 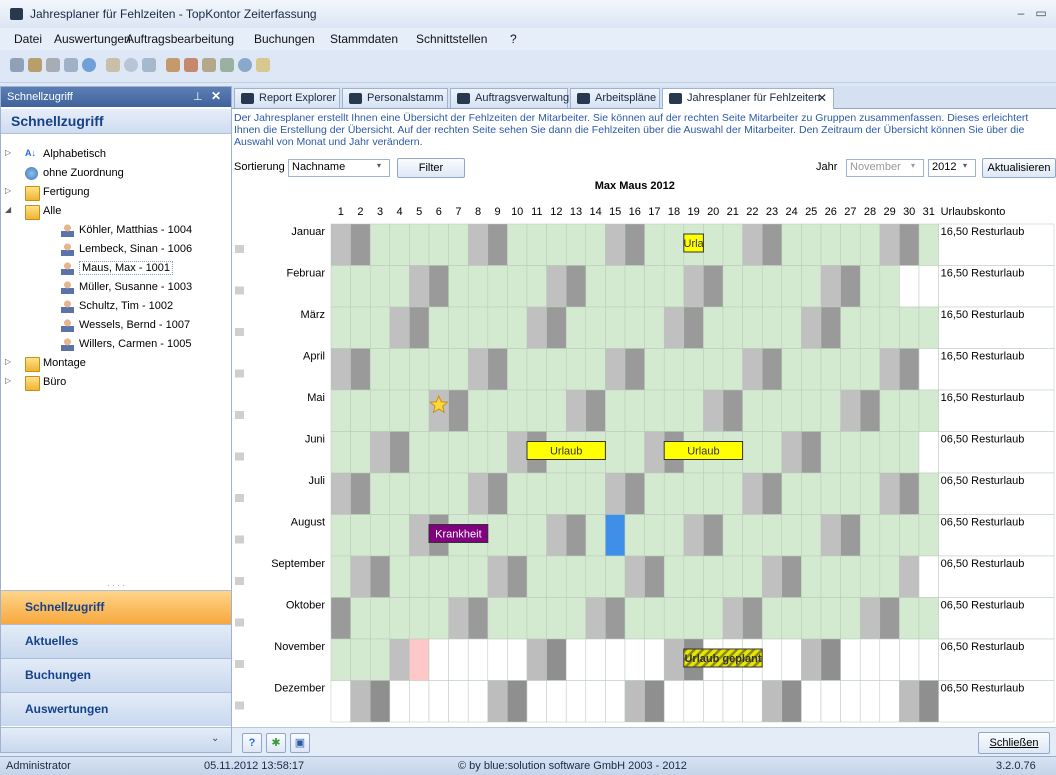 I want to click on person-time-icon, so click(x=191, y=65).